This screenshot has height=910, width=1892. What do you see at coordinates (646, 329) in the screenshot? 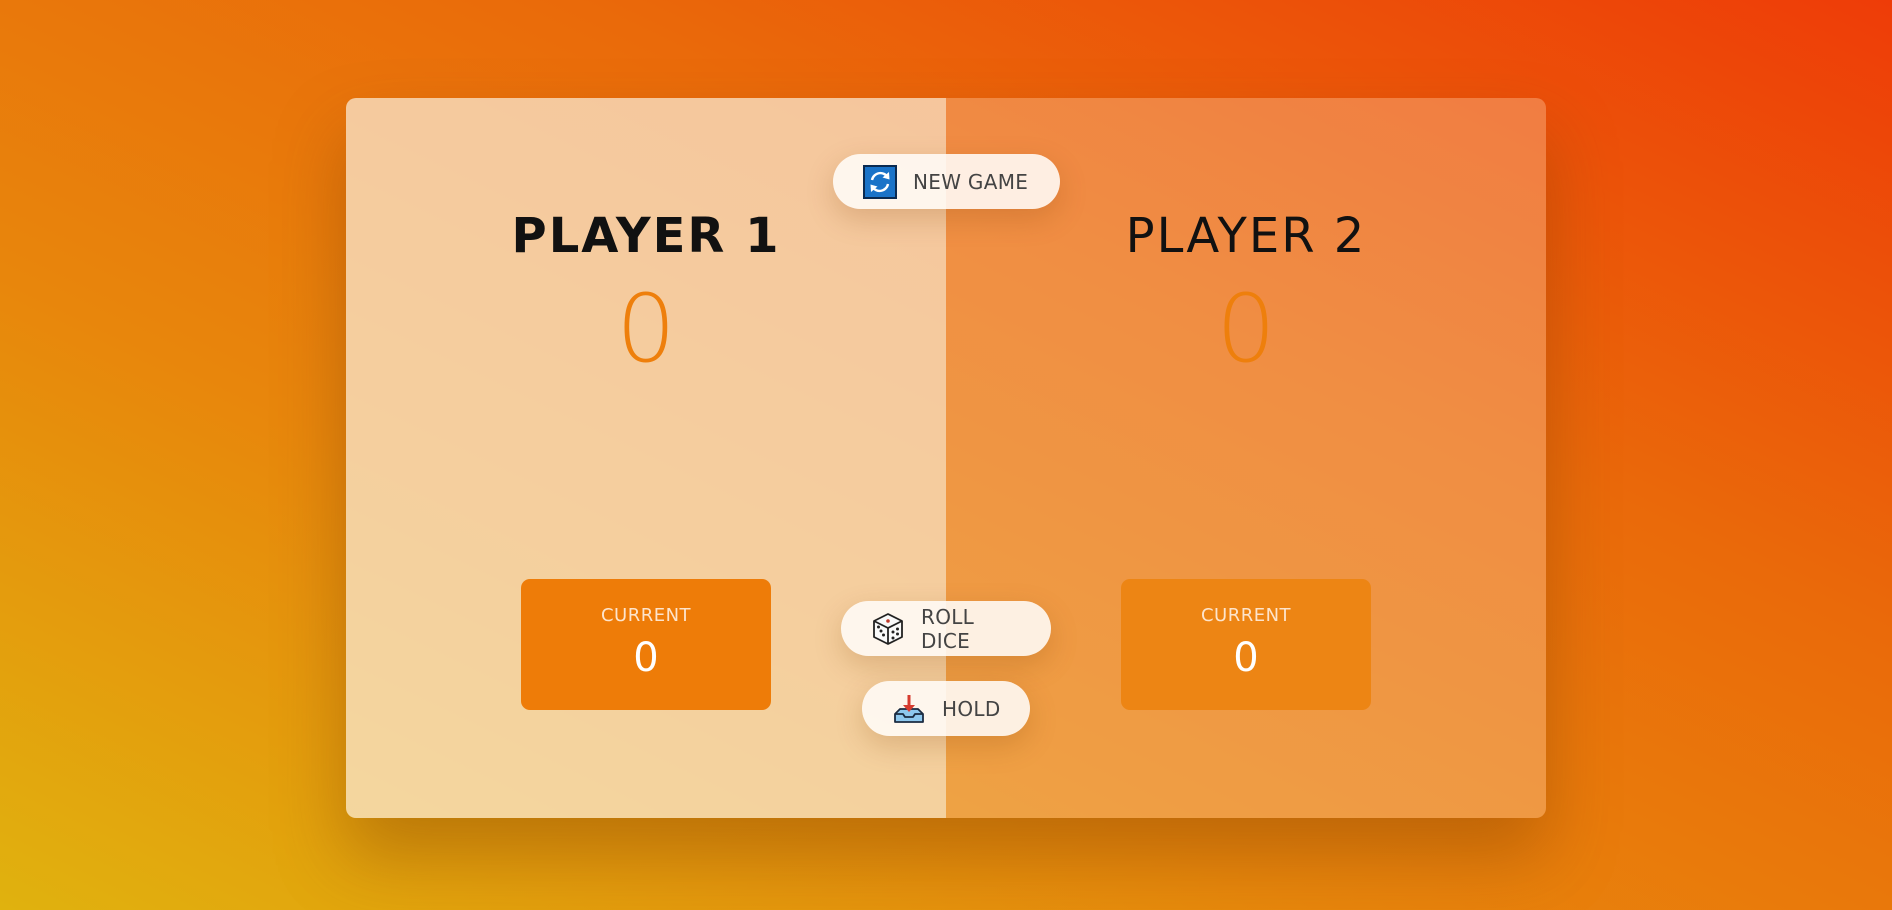
I see `player-1-total-score: 0` at bounding box center [646, 329].